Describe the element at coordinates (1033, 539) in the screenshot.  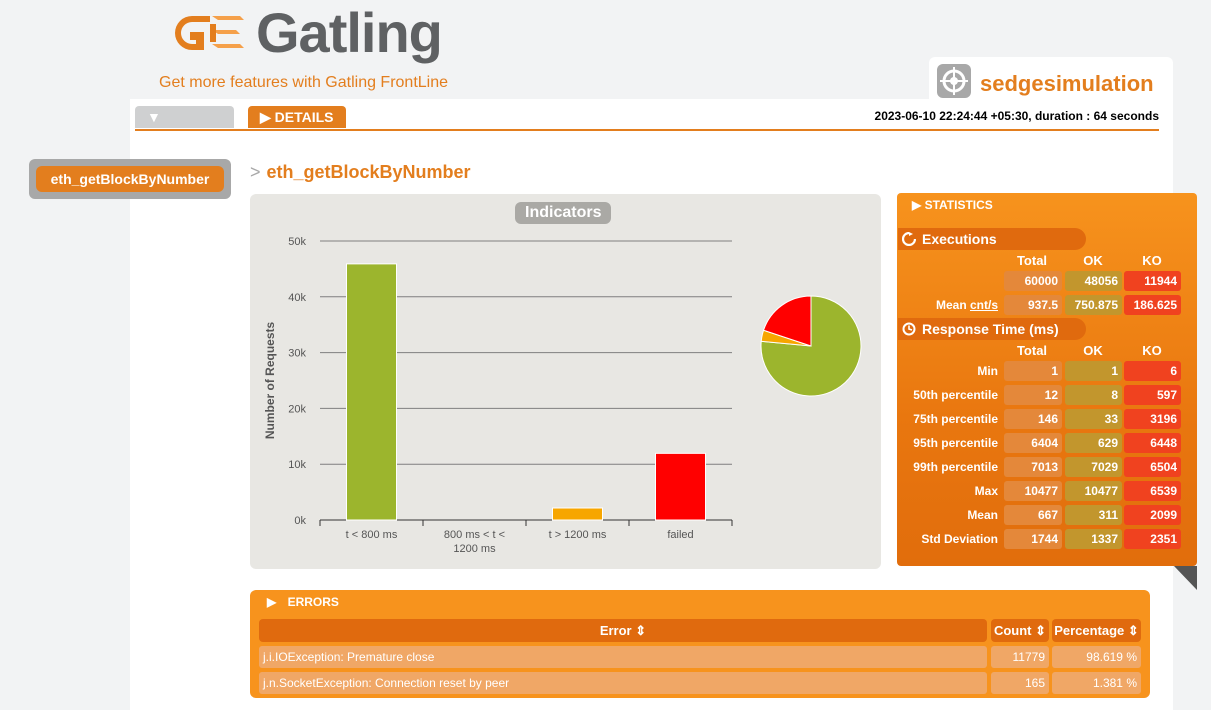
I see `response-row-total: 1744` at that location.